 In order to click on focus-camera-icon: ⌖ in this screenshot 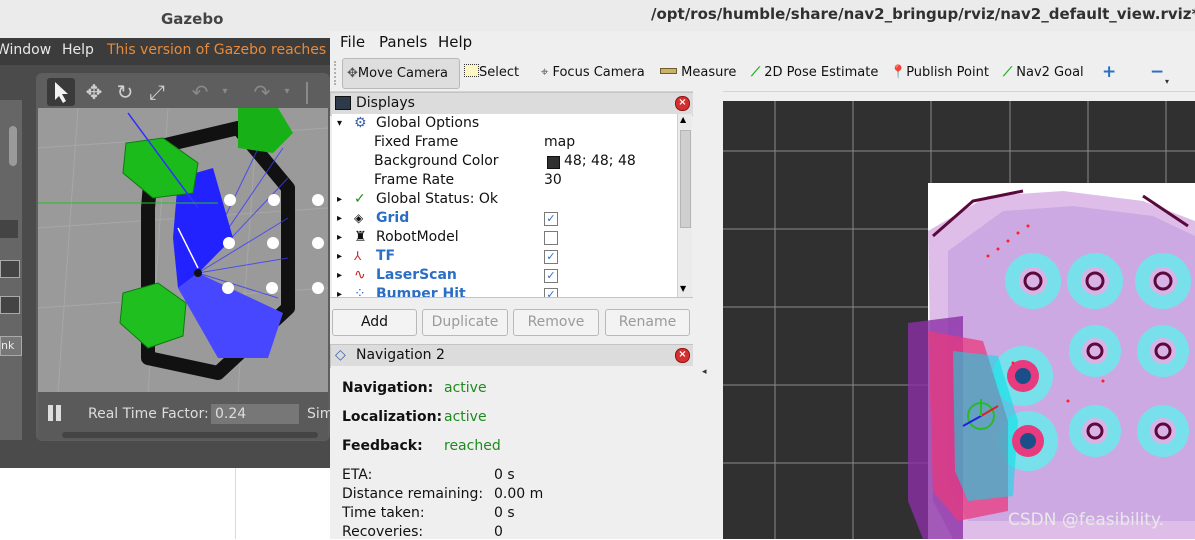, I will do `click(545, 72)`.